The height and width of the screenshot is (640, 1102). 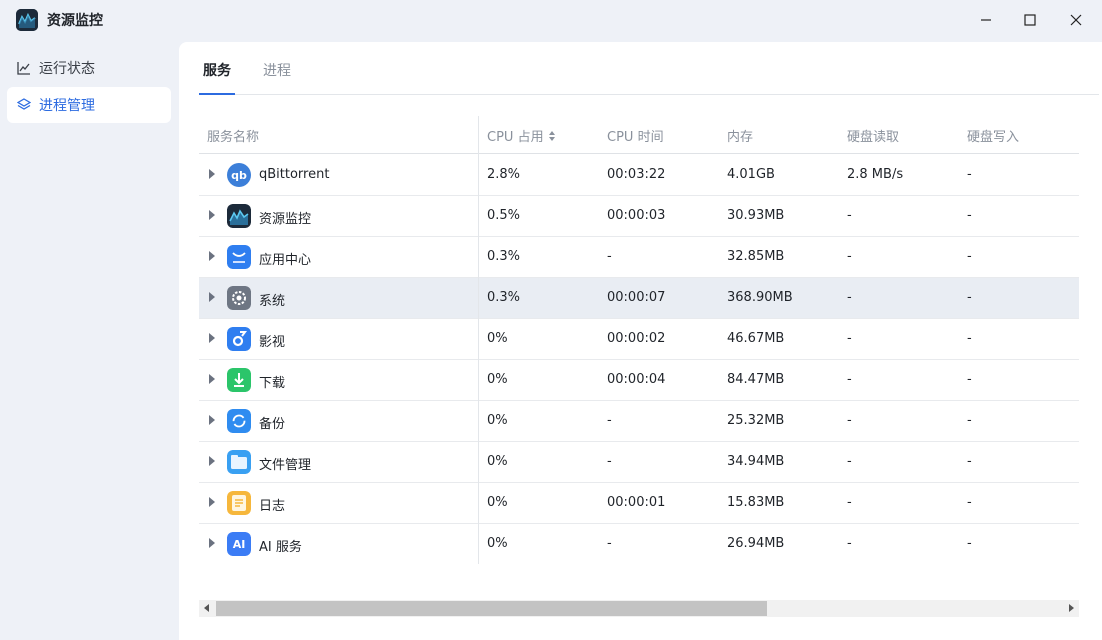 What do you see at coordinates (756, 461) in the screenshot?
I see `cell-memory: 34.94MB` at bounding box center [756, 461].